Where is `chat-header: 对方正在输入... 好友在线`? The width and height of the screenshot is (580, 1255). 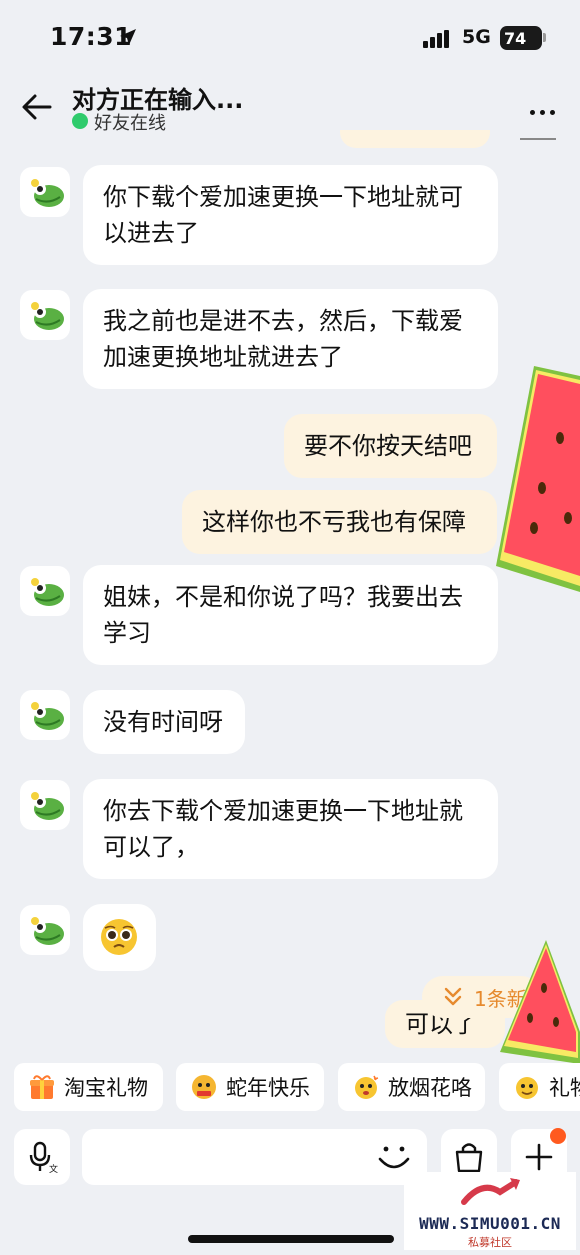
chat-header: 对方正在输入... 好友在线 is located at coordinates (290, 107).